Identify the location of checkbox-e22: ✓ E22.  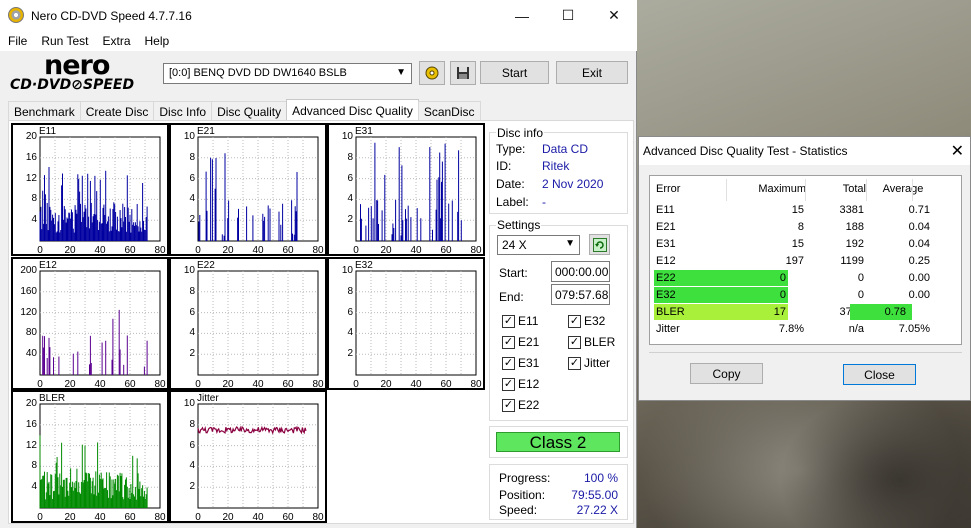
(520, 405).